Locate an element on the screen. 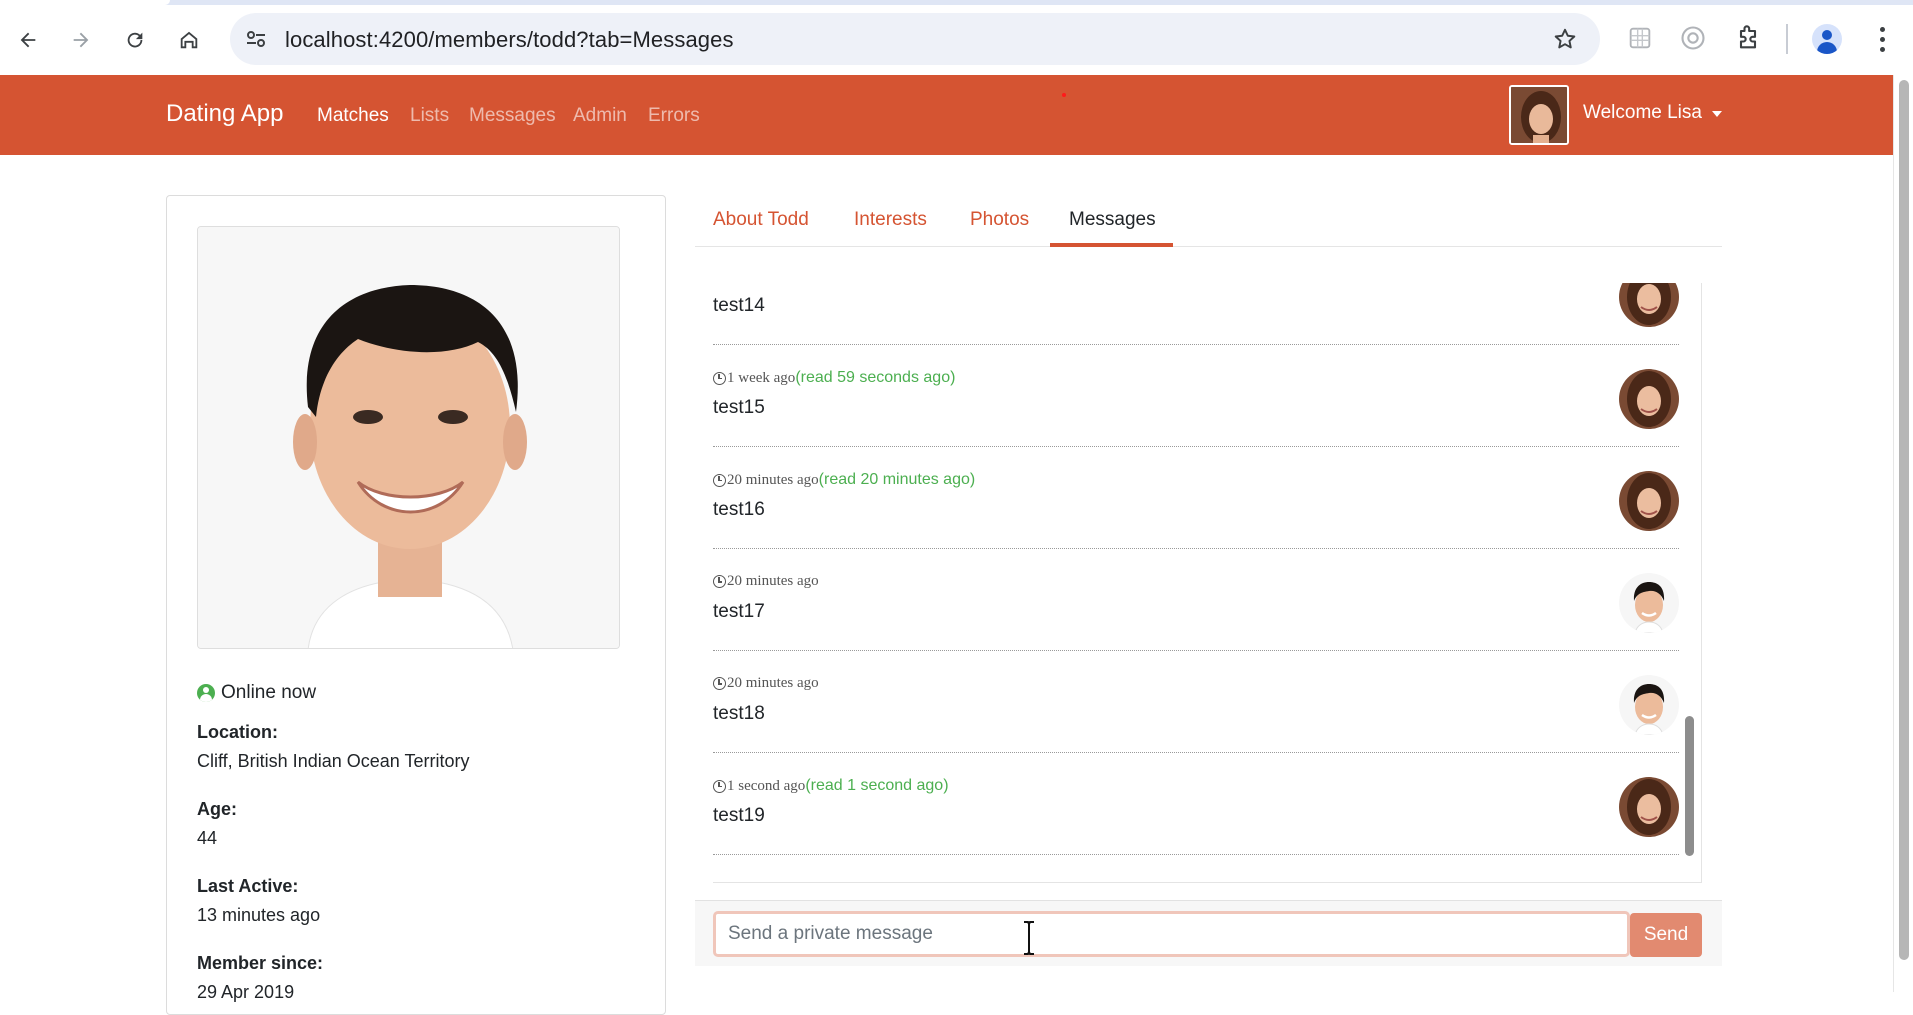  browser-menu-icon is located at coordinates (1882, 39).